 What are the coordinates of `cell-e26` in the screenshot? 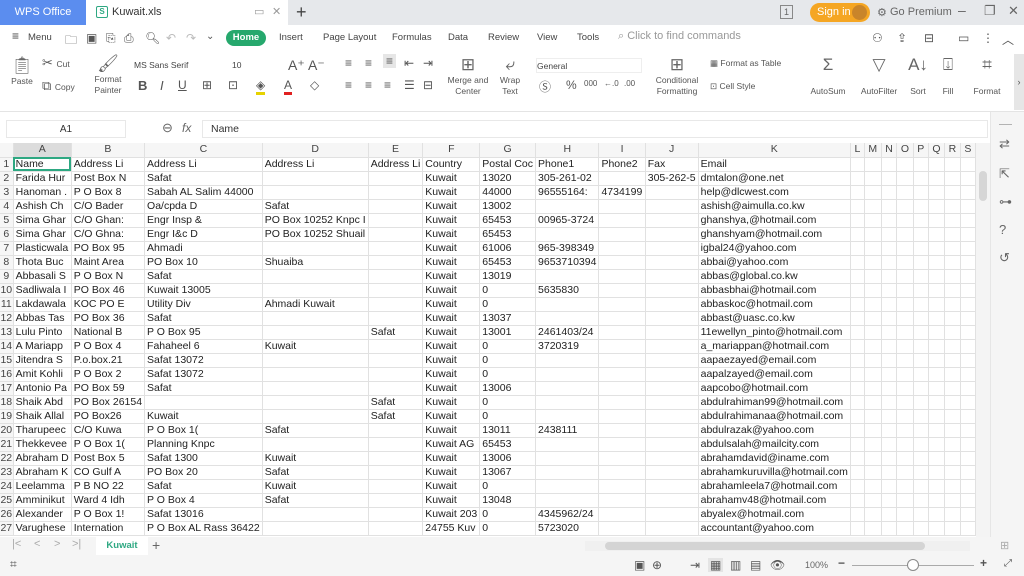 It's located at (396, 514).